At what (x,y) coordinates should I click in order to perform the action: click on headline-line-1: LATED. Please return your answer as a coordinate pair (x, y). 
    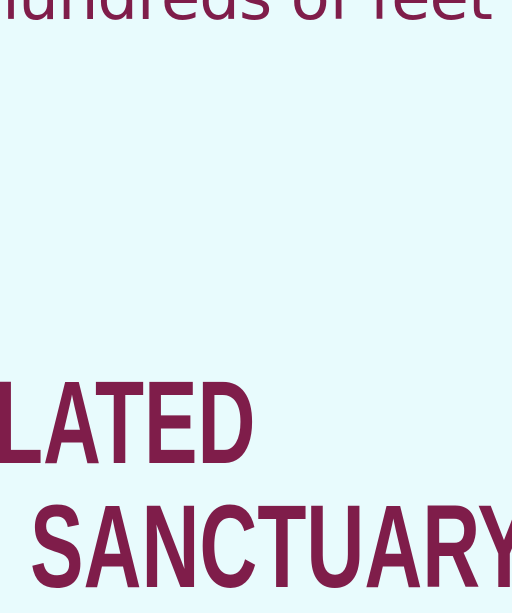
    Looking at the image, I should click on (128, 423).